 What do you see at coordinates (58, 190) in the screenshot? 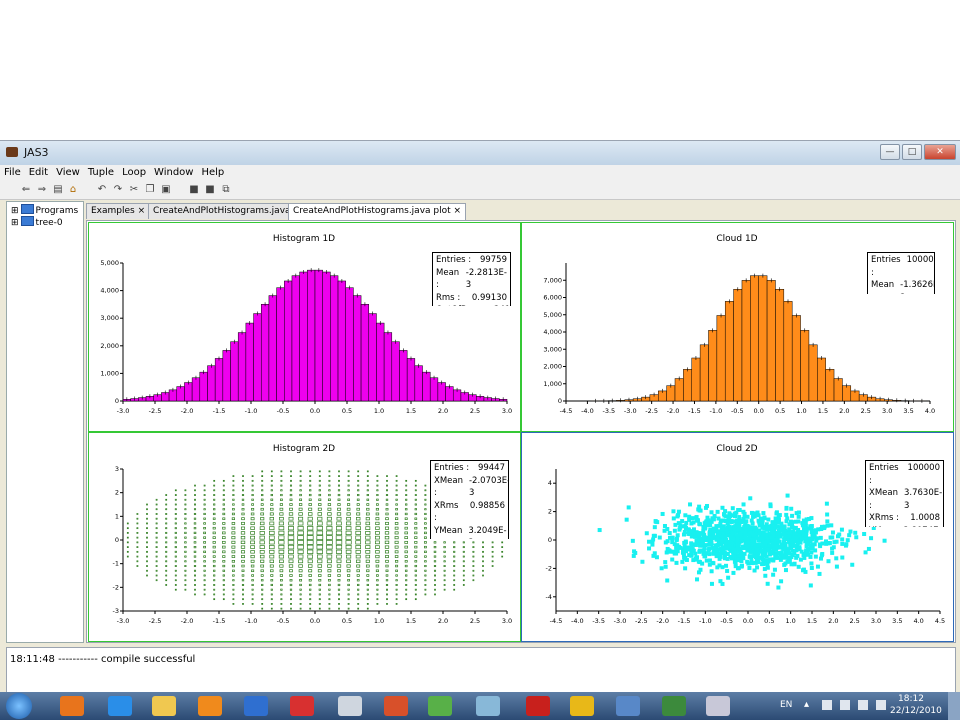
I see `page-icon: ▤` at bounding box center [58, 190].